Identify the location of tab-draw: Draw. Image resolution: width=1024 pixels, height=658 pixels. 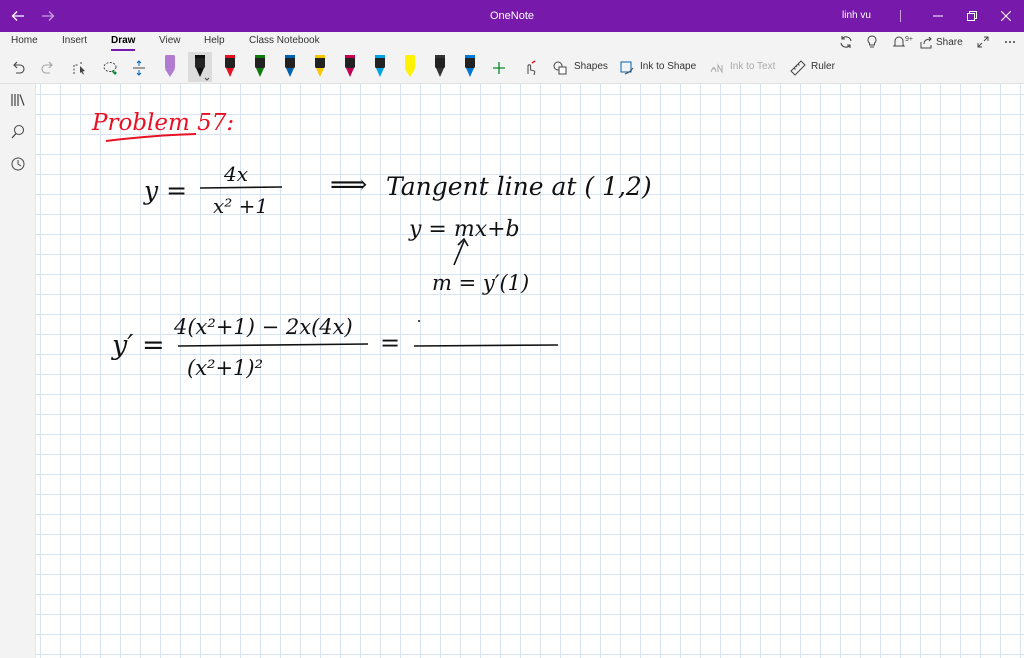
(123, 42).